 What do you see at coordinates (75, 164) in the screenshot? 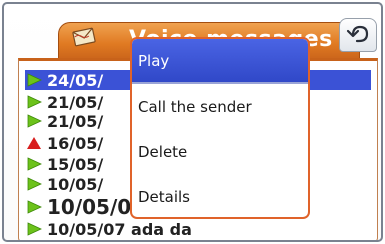
I see `message-date-label: 15/05/` at bounding box center [75, 164].